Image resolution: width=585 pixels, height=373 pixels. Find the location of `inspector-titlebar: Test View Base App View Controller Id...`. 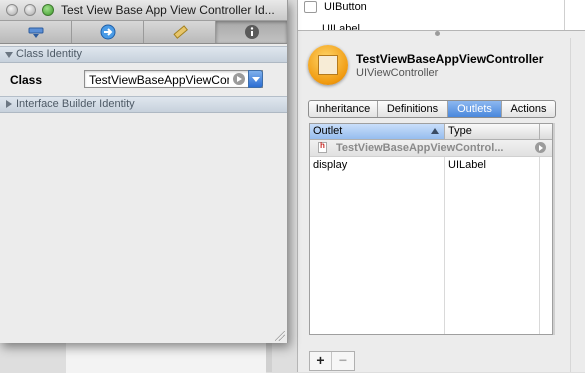

inspector-titlebar: Test View Base App View Controller Id... is located at coordinates (143, 10).